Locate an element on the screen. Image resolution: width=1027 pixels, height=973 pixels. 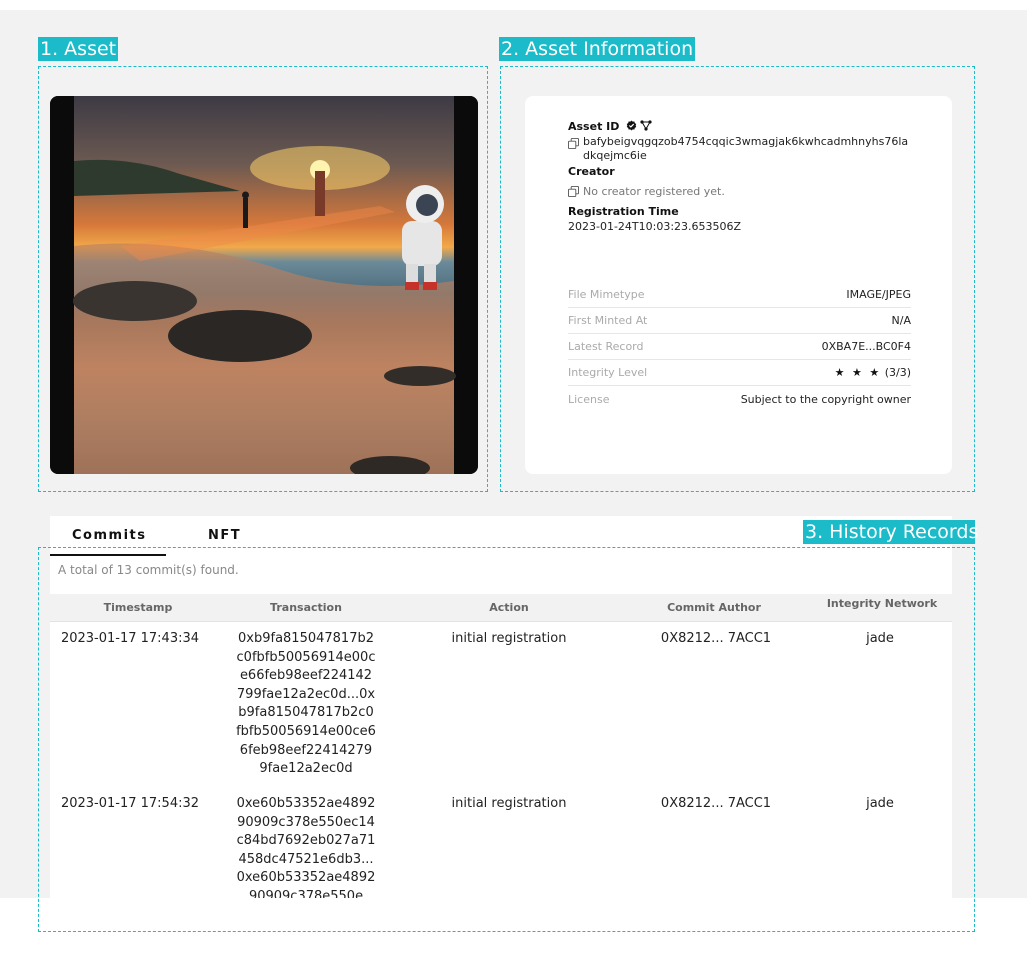
verified-badge-icon is located at coordinates (631, 125).